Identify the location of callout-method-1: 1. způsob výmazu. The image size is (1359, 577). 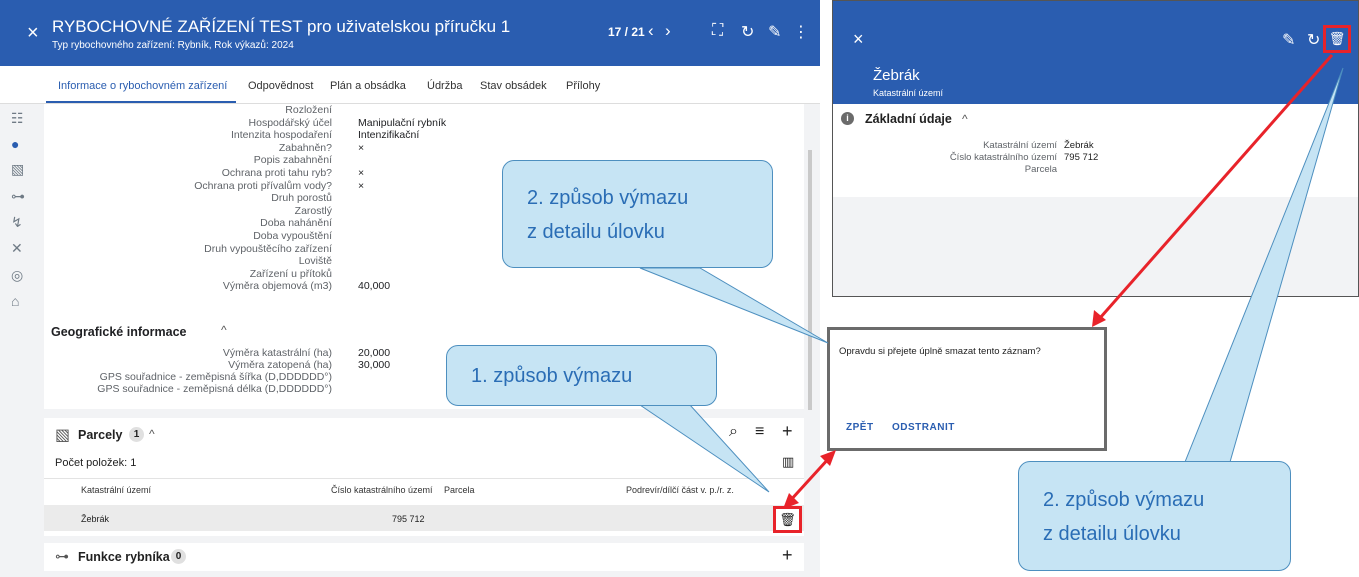
(581, 375).